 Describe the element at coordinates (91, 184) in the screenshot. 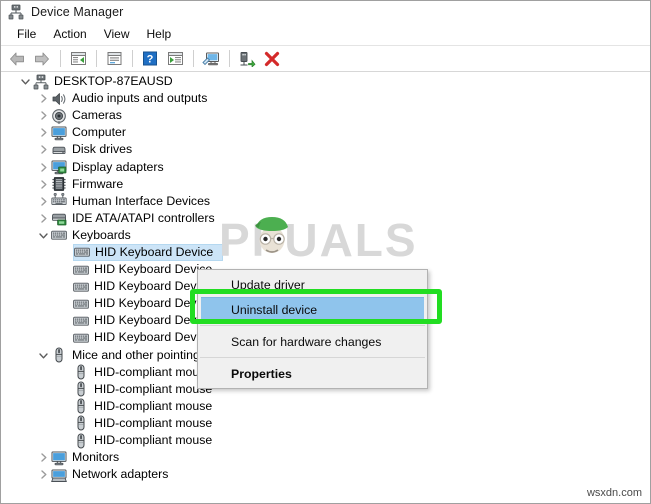

I see `tree-row-content: Firmware` at that location.